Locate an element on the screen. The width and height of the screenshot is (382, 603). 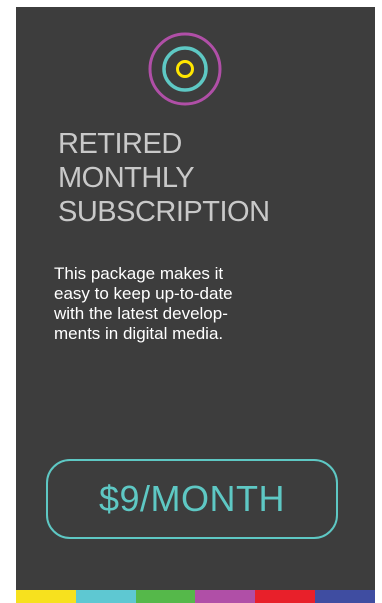
plan-description-line: ments in digital media. is located at coordinates (139, 333).